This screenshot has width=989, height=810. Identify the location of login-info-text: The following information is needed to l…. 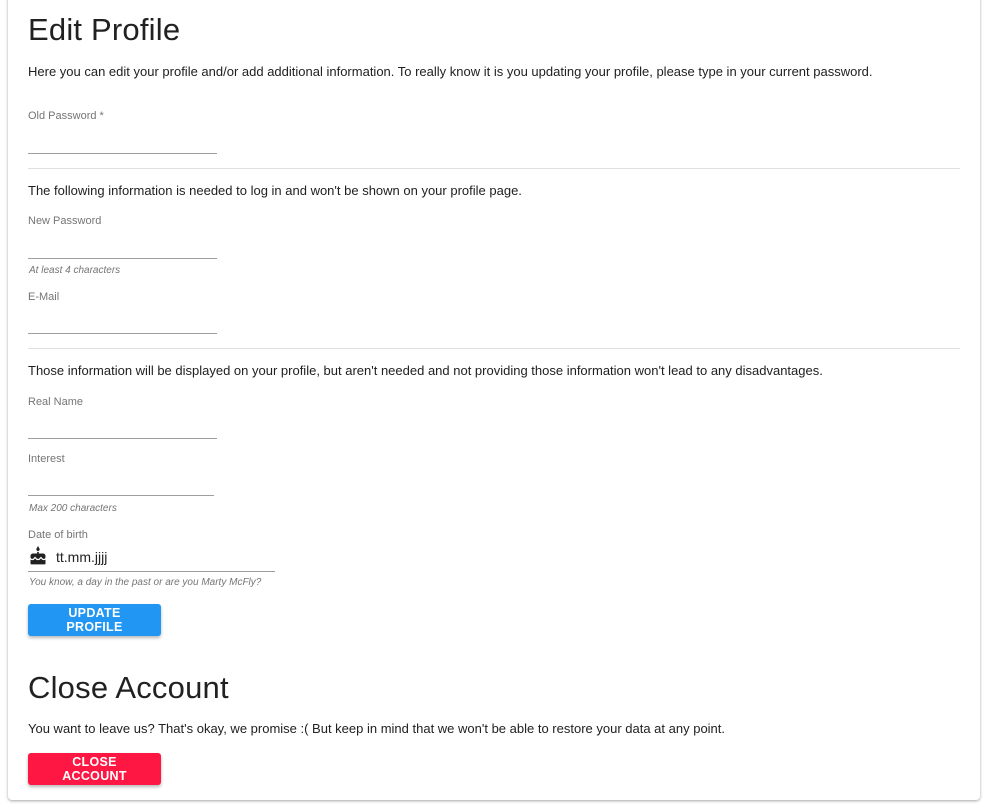
(275, 190).